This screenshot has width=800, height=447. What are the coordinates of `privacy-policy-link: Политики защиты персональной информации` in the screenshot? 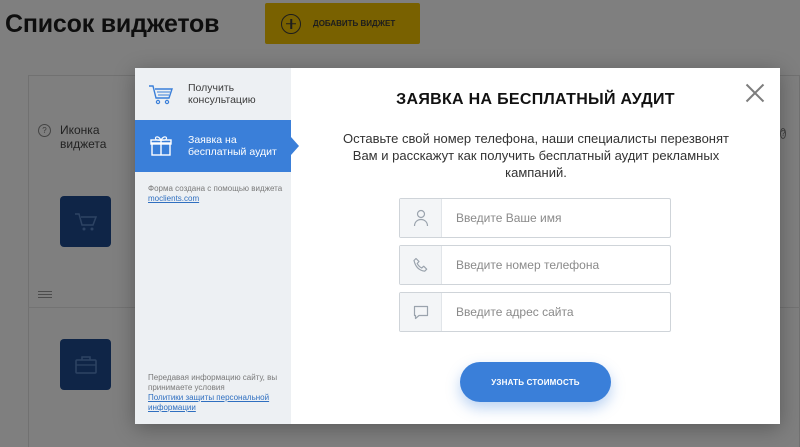 It's located at (218, 403).